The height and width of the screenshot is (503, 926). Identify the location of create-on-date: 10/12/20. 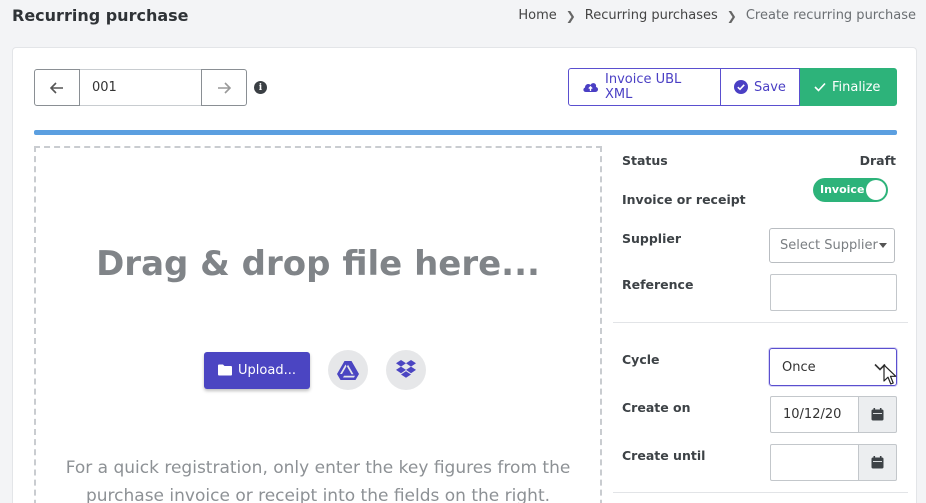
(833, 414).